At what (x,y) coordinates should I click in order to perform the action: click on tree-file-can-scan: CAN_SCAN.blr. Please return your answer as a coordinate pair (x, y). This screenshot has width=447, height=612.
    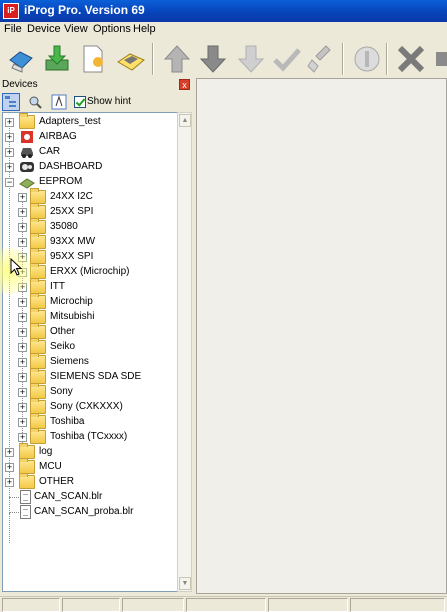
    Looking at the image, I should click on (88, 497).